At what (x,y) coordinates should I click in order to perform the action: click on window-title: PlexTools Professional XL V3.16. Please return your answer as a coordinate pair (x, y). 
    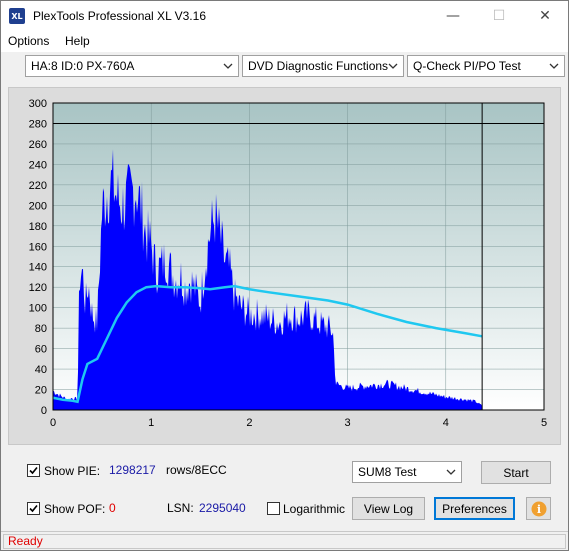
    Looking at the image, I should click on (119, 16).